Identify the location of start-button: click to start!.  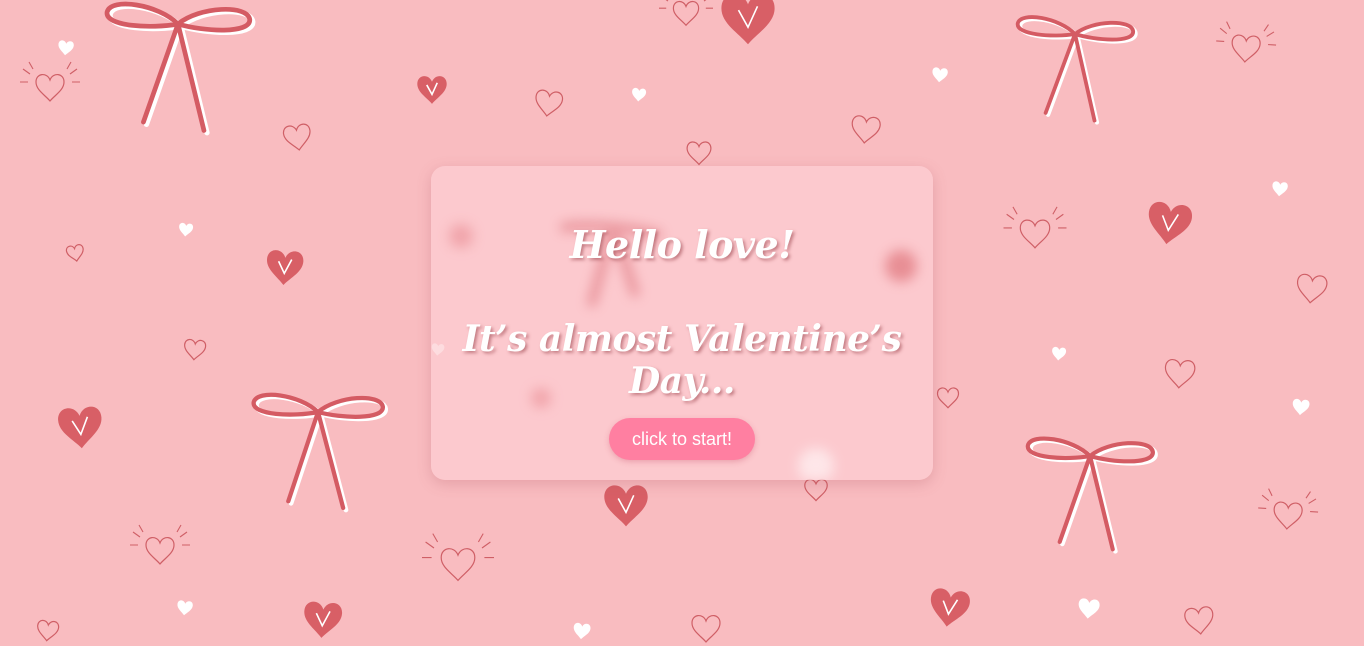
(682, 439).